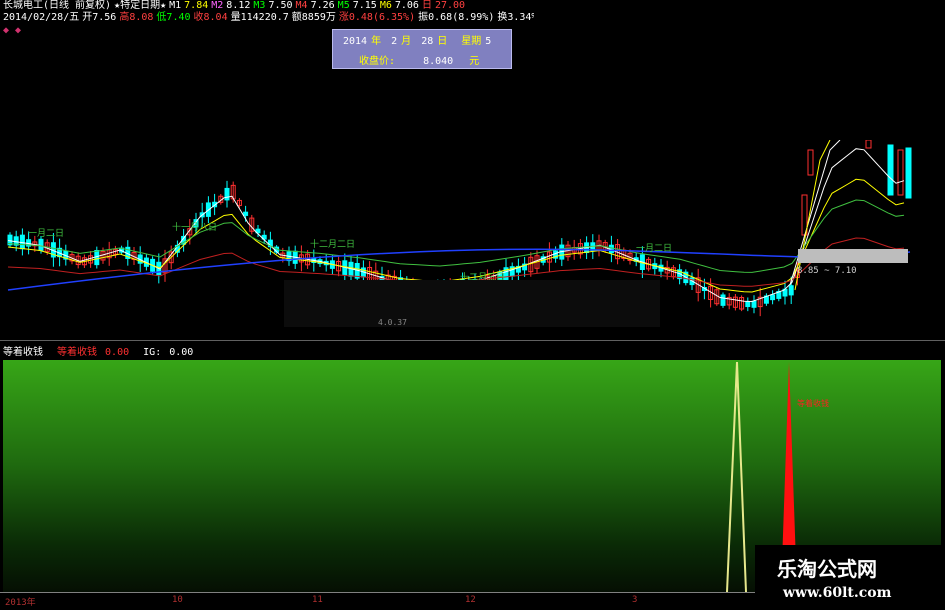 The height and width of the screenshot is (610, 945). What do you see at coordinates (470, 600) in the screenshot?
I see `date-tick: 12` at bounding box center [470, 600].